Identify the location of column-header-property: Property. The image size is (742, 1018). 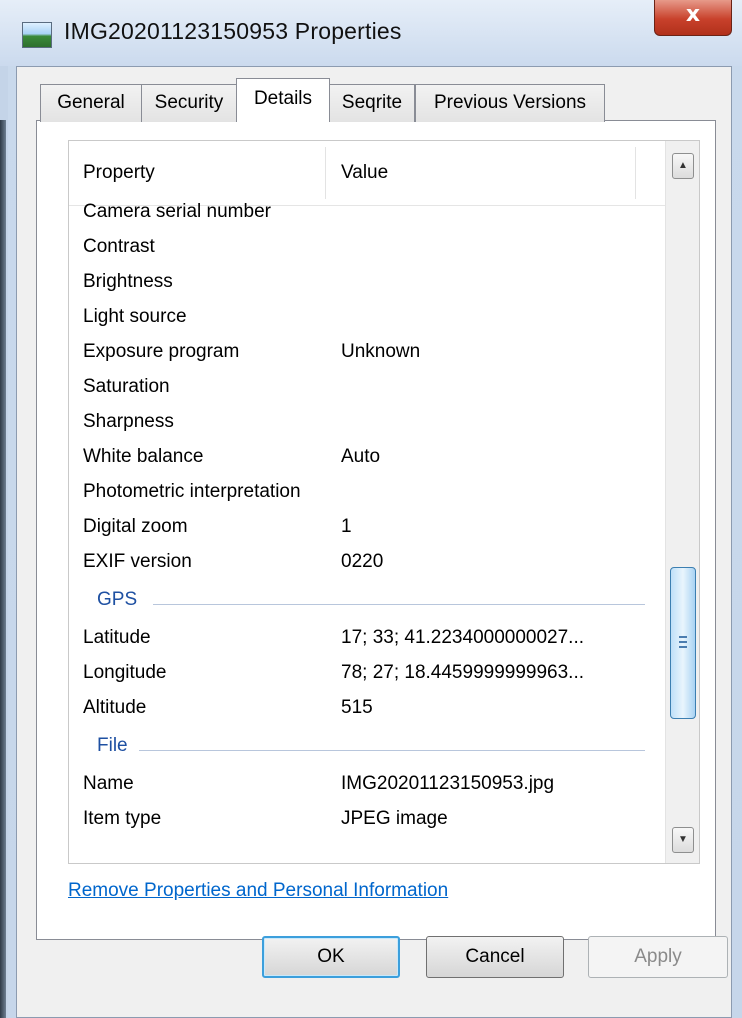
(119, 173).